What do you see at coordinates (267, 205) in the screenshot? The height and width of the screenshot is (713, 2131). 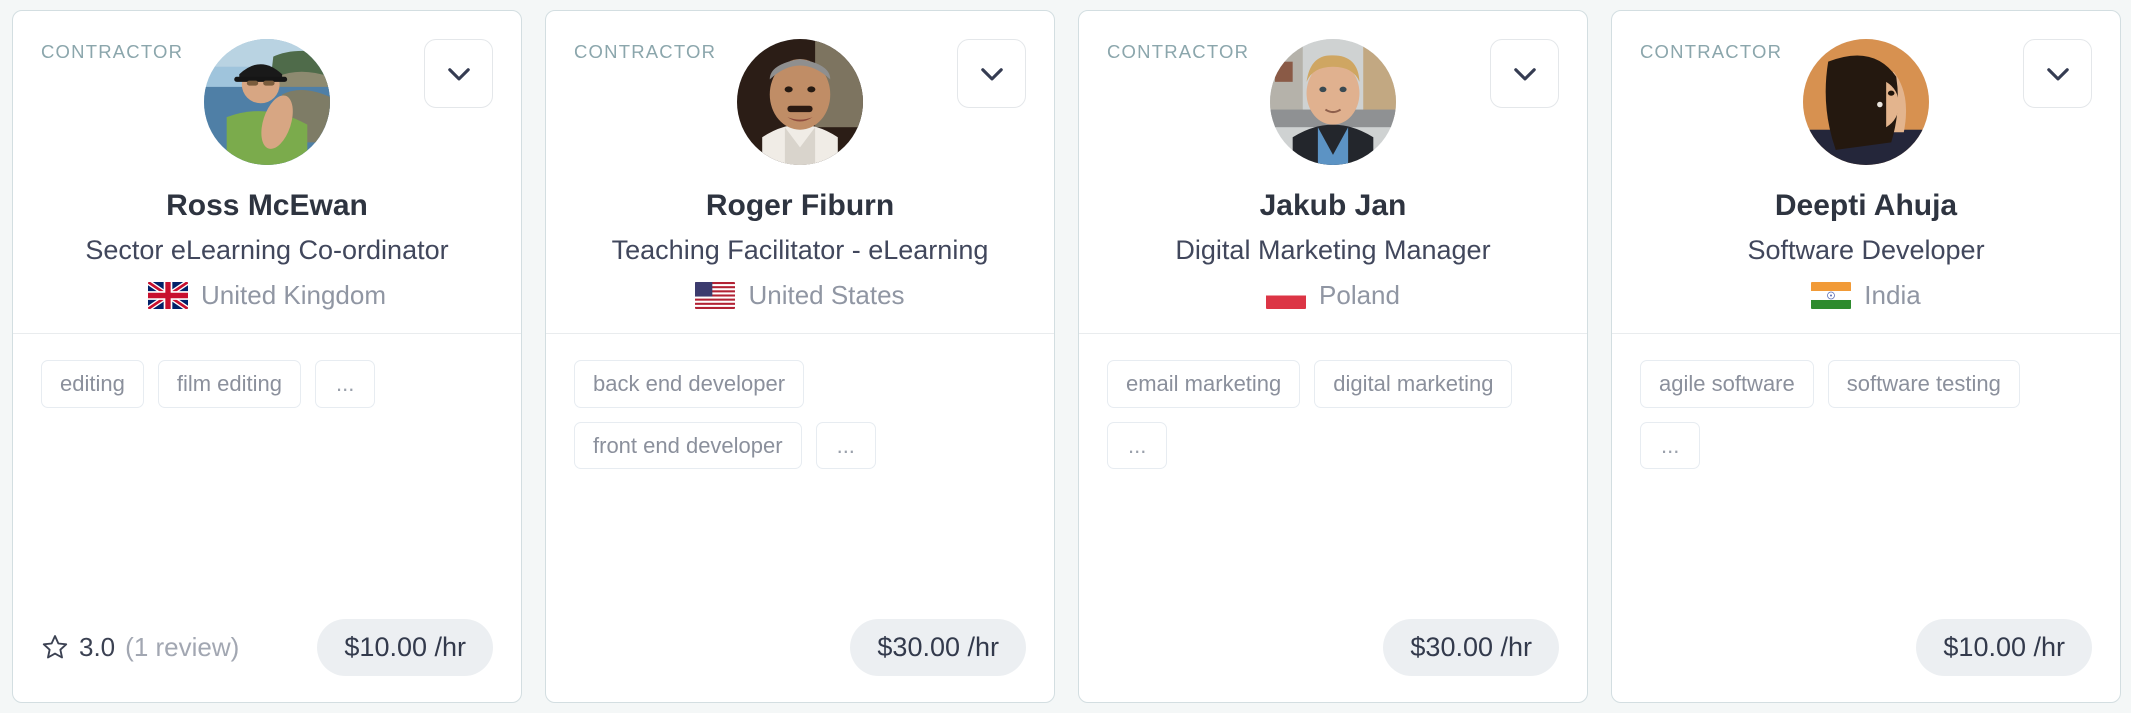 I see `contractor-name: Ross McEwan` at bounding box center [267, 205].